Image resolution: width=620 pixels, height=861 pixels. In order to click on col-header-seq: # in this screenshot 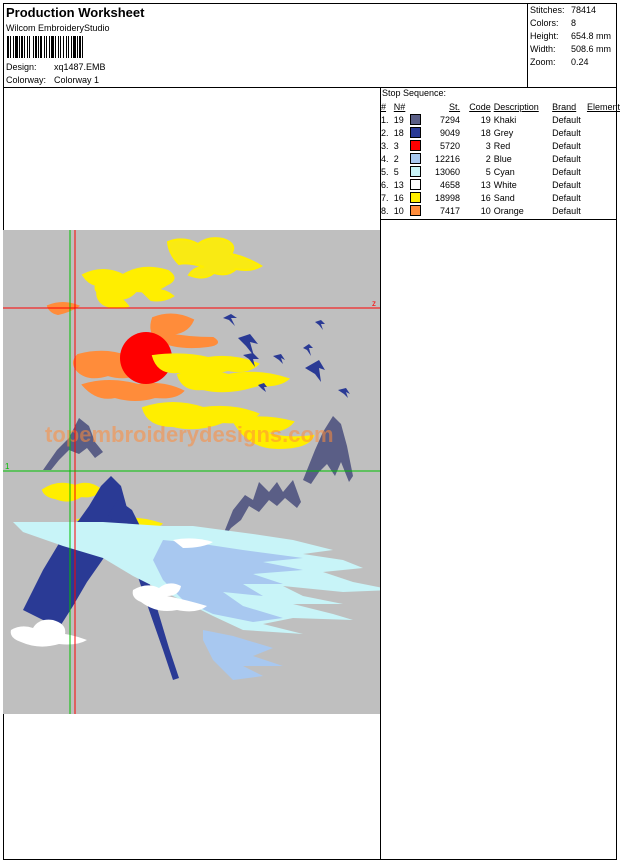, I will do `click(384, 106)`.